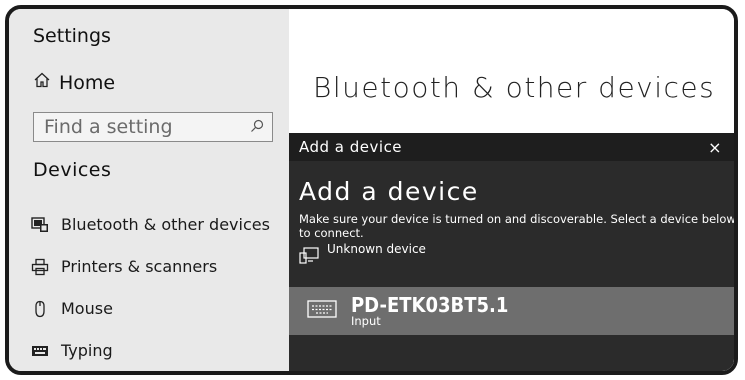 The height and width of the screenshot is (380, 745). I want to click on sidebar-item-mouse: Mouse, so click(72, 308).